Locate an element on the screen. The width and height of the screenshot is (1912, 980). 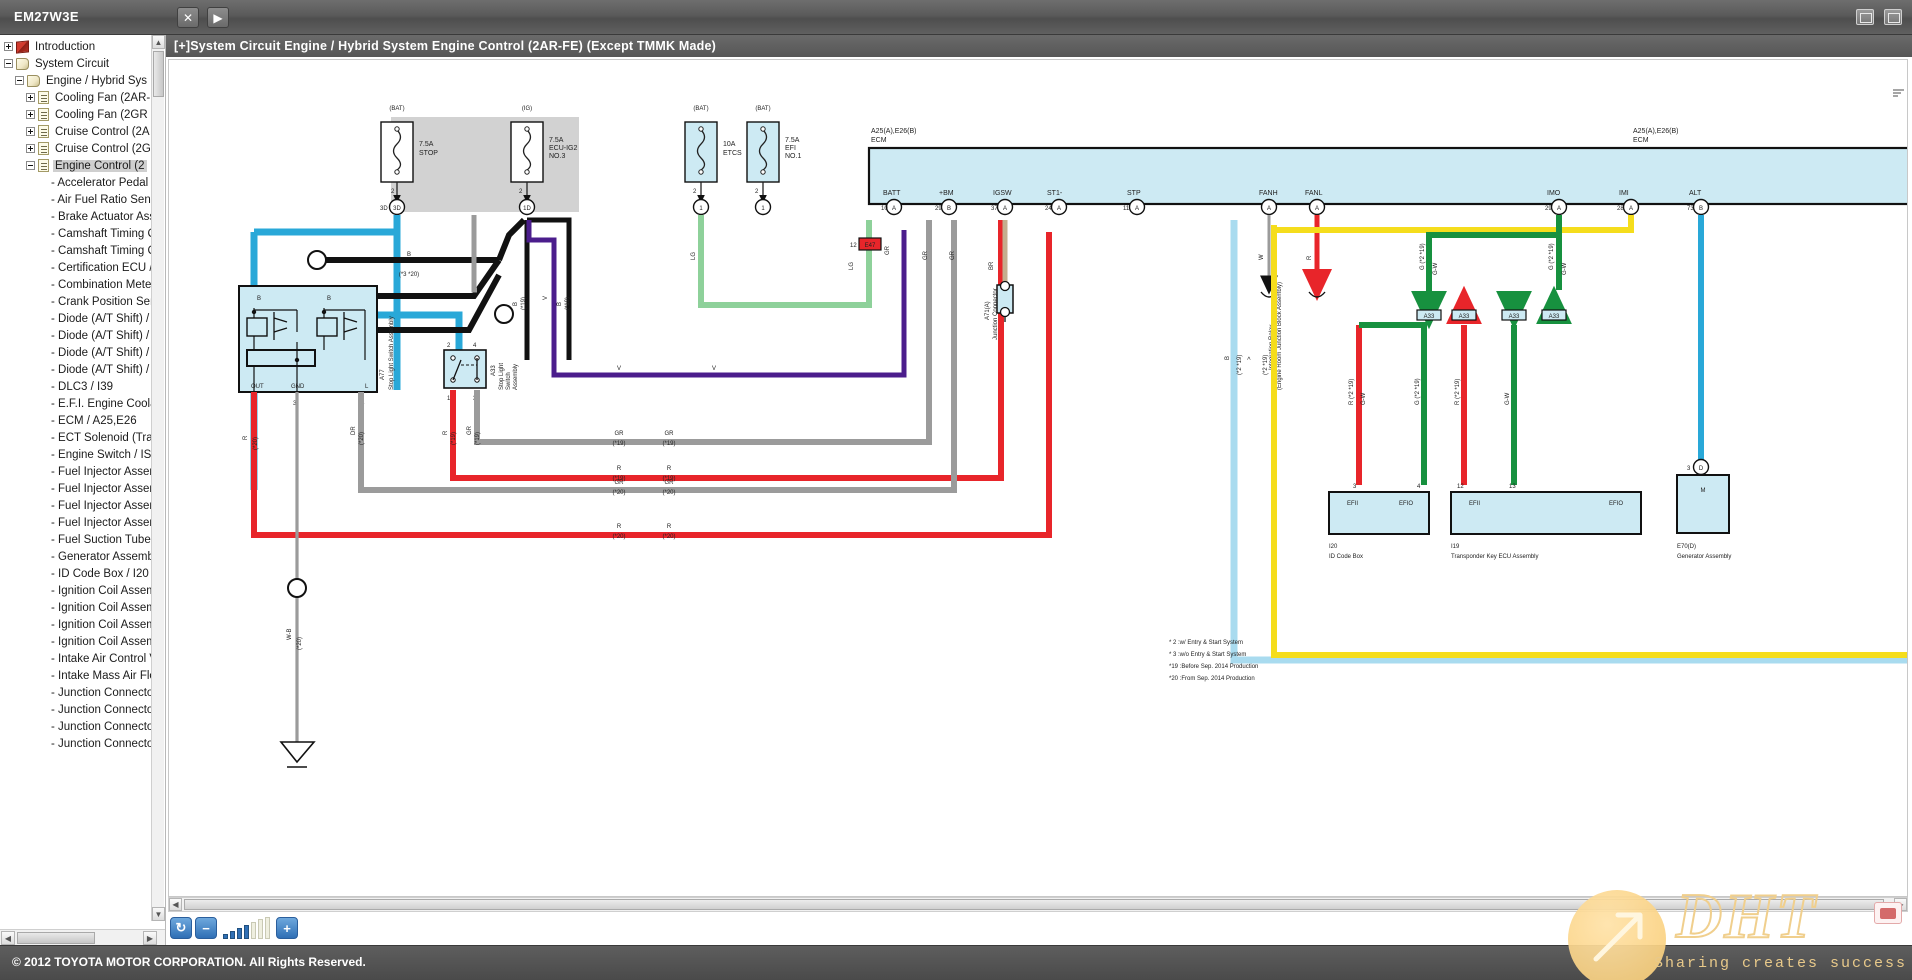
tree-node: - ID Code Box / I20 is located at coordinates (76, 573).